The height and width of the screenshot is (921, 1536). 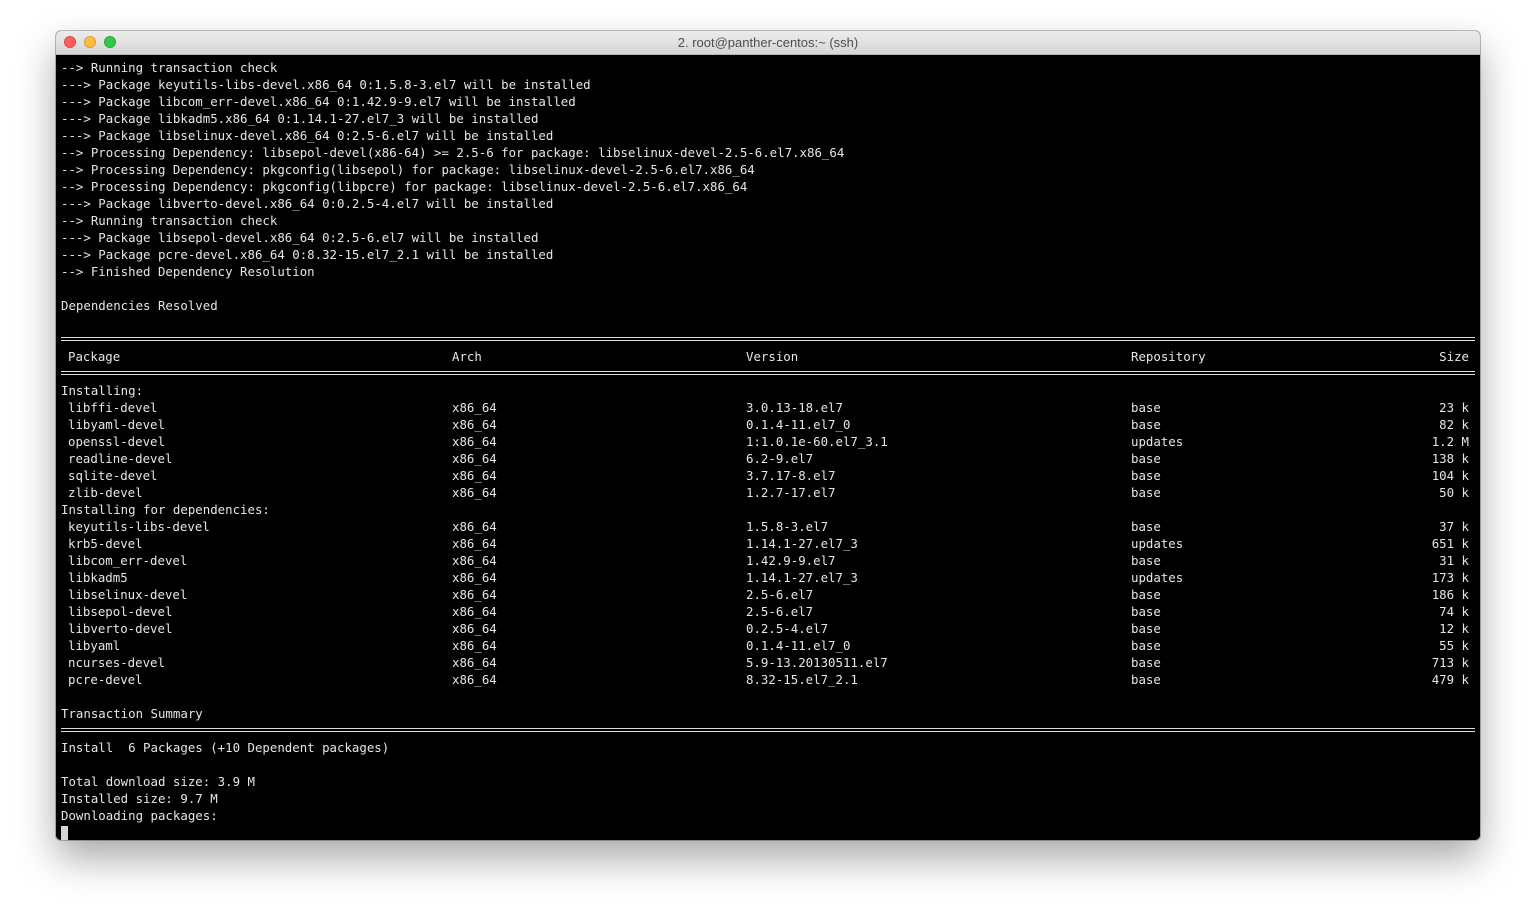 I want to click on table-header-row: Package Arch Version Repository Size, so click(x=768, y=356).